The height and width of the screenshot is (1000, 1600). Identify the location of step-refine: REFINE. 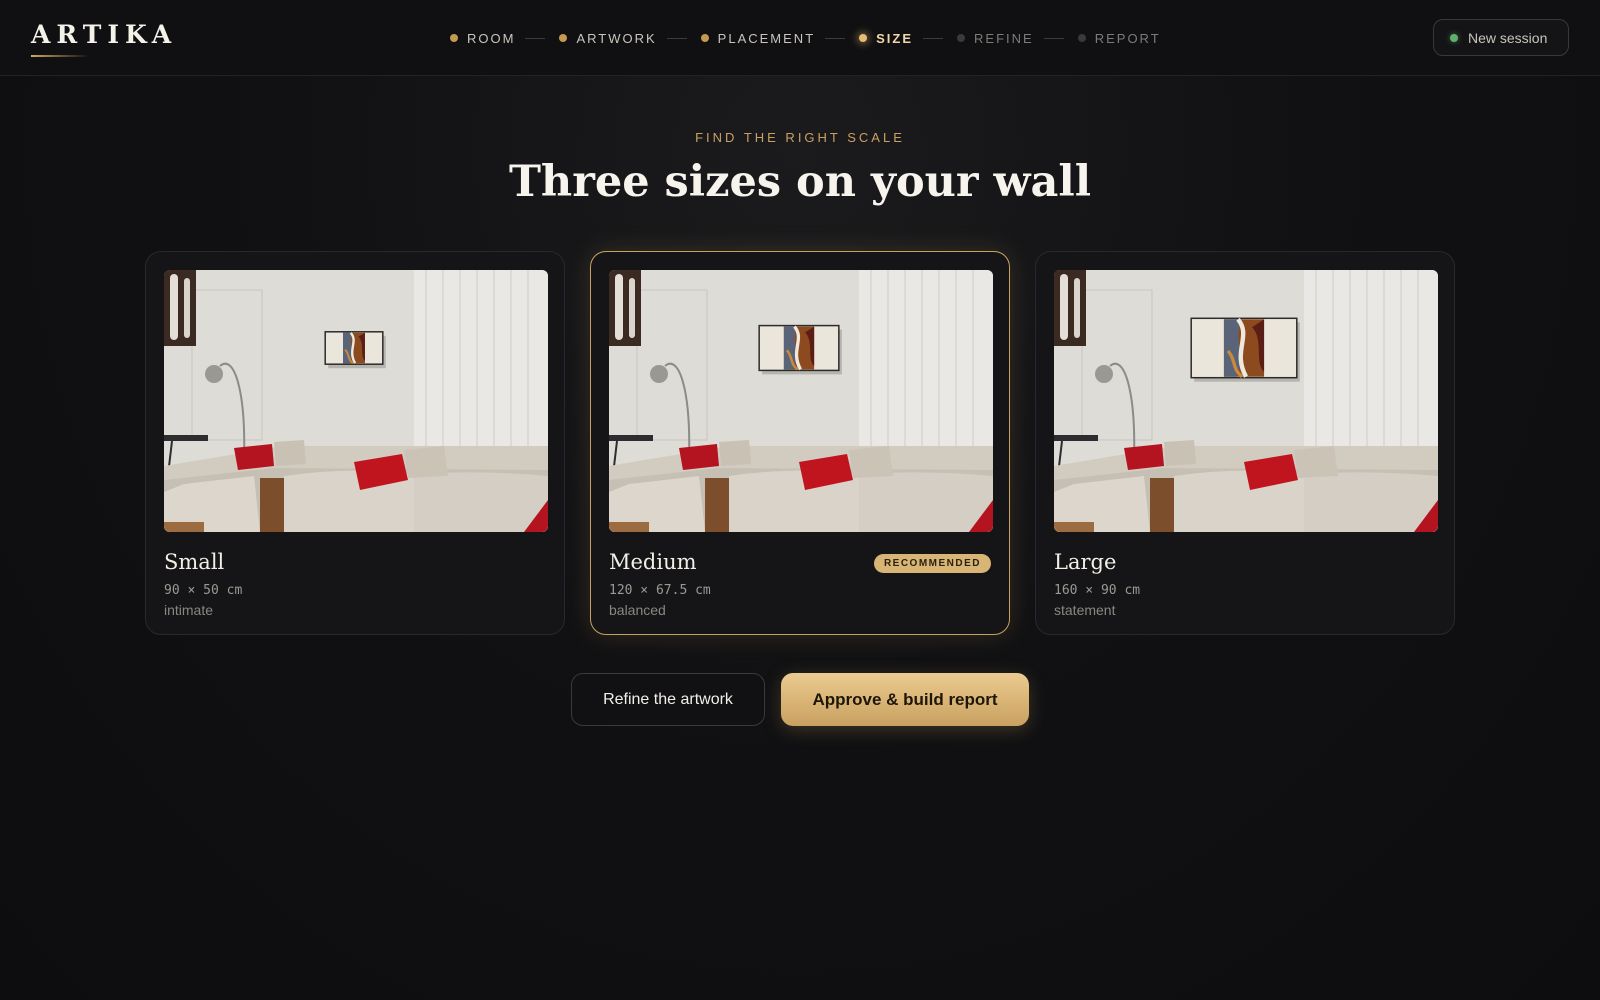
(995, 38).